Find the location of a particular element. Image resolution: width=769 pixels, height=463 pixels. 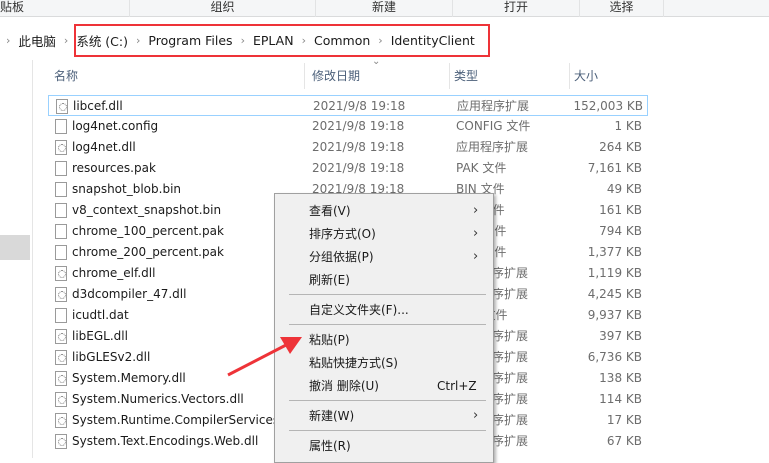

annotation-arrow is located at coordinates (264, 357).